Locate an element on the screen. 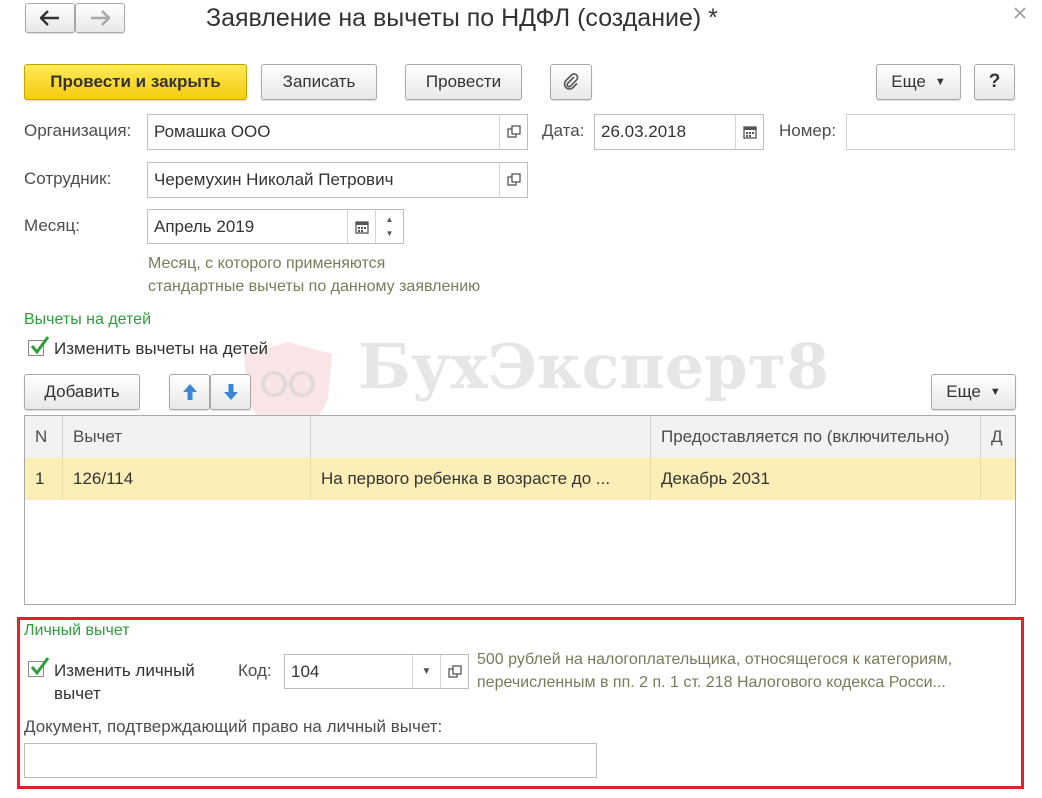  arrow-left-icon is located at coordinates (49, 18).